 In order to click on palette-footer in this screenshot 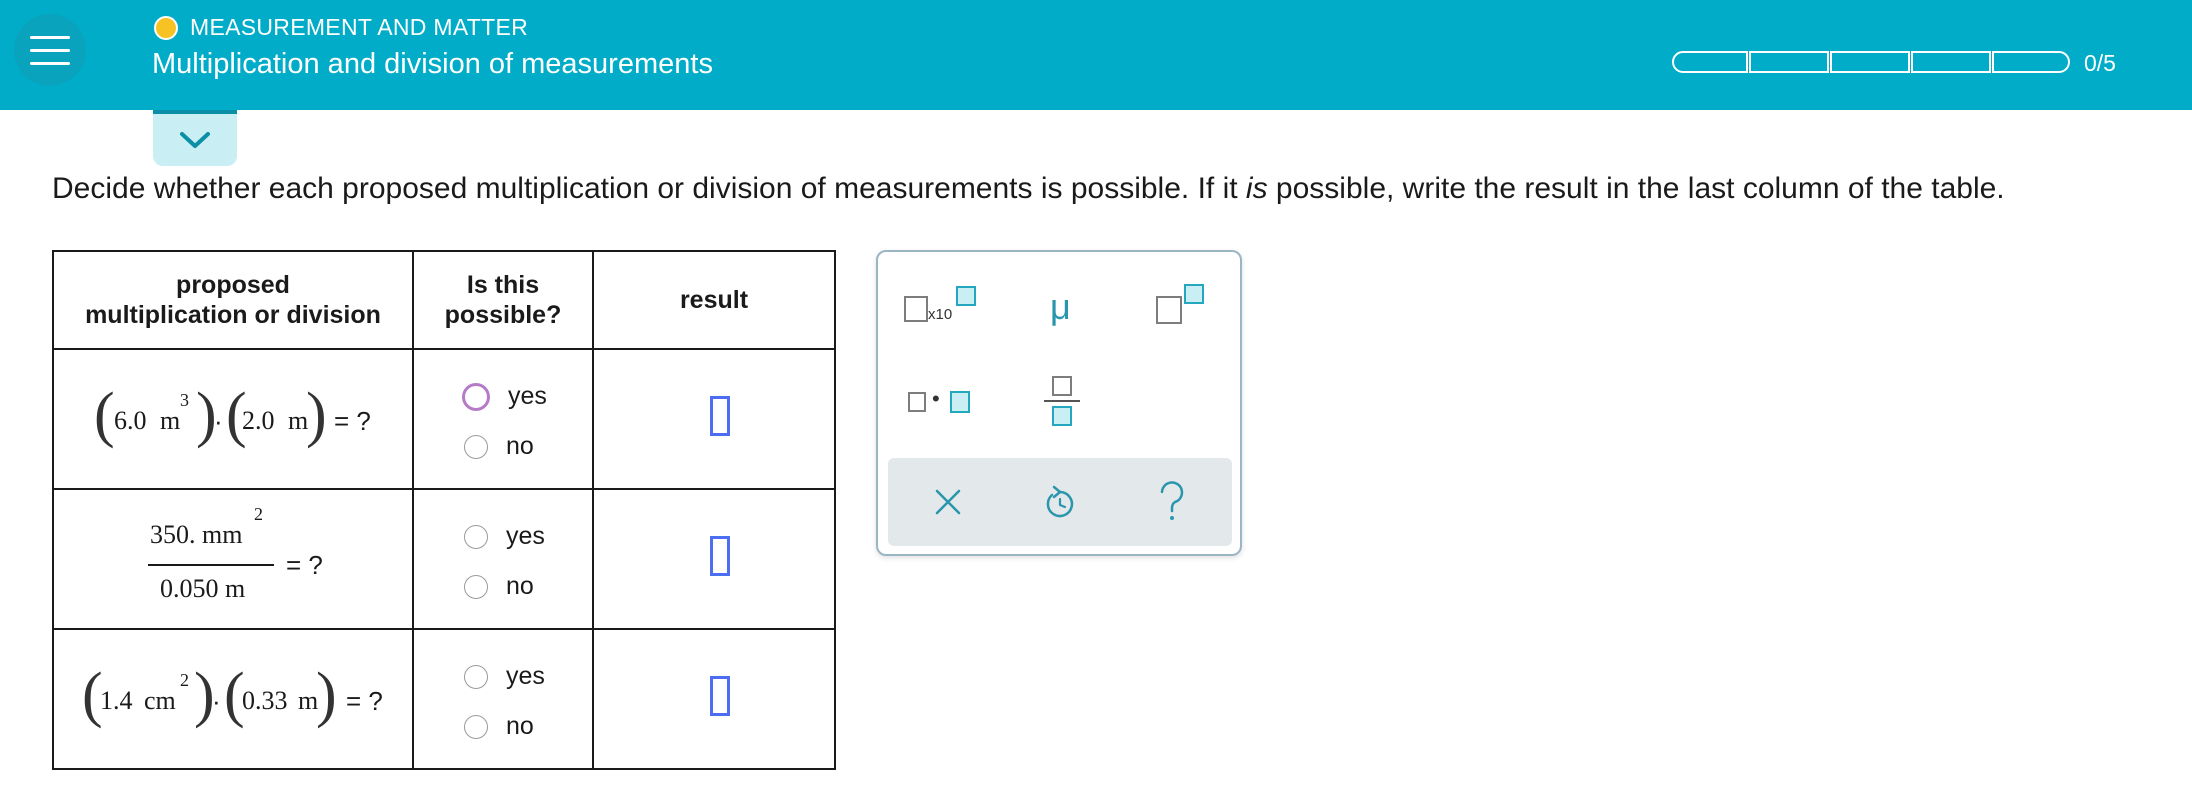, I will do `click(1060, 502)`.